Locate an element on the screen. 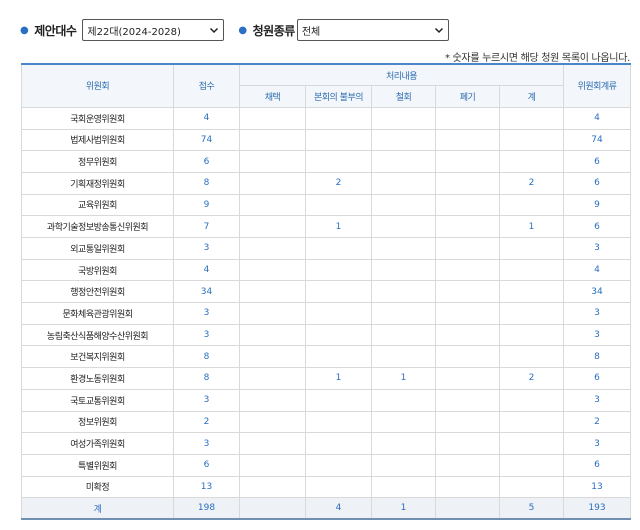 The height and width of the screenshot is (530, 640). committee-name: 정무위원회 is located at coordinates (97, 161).